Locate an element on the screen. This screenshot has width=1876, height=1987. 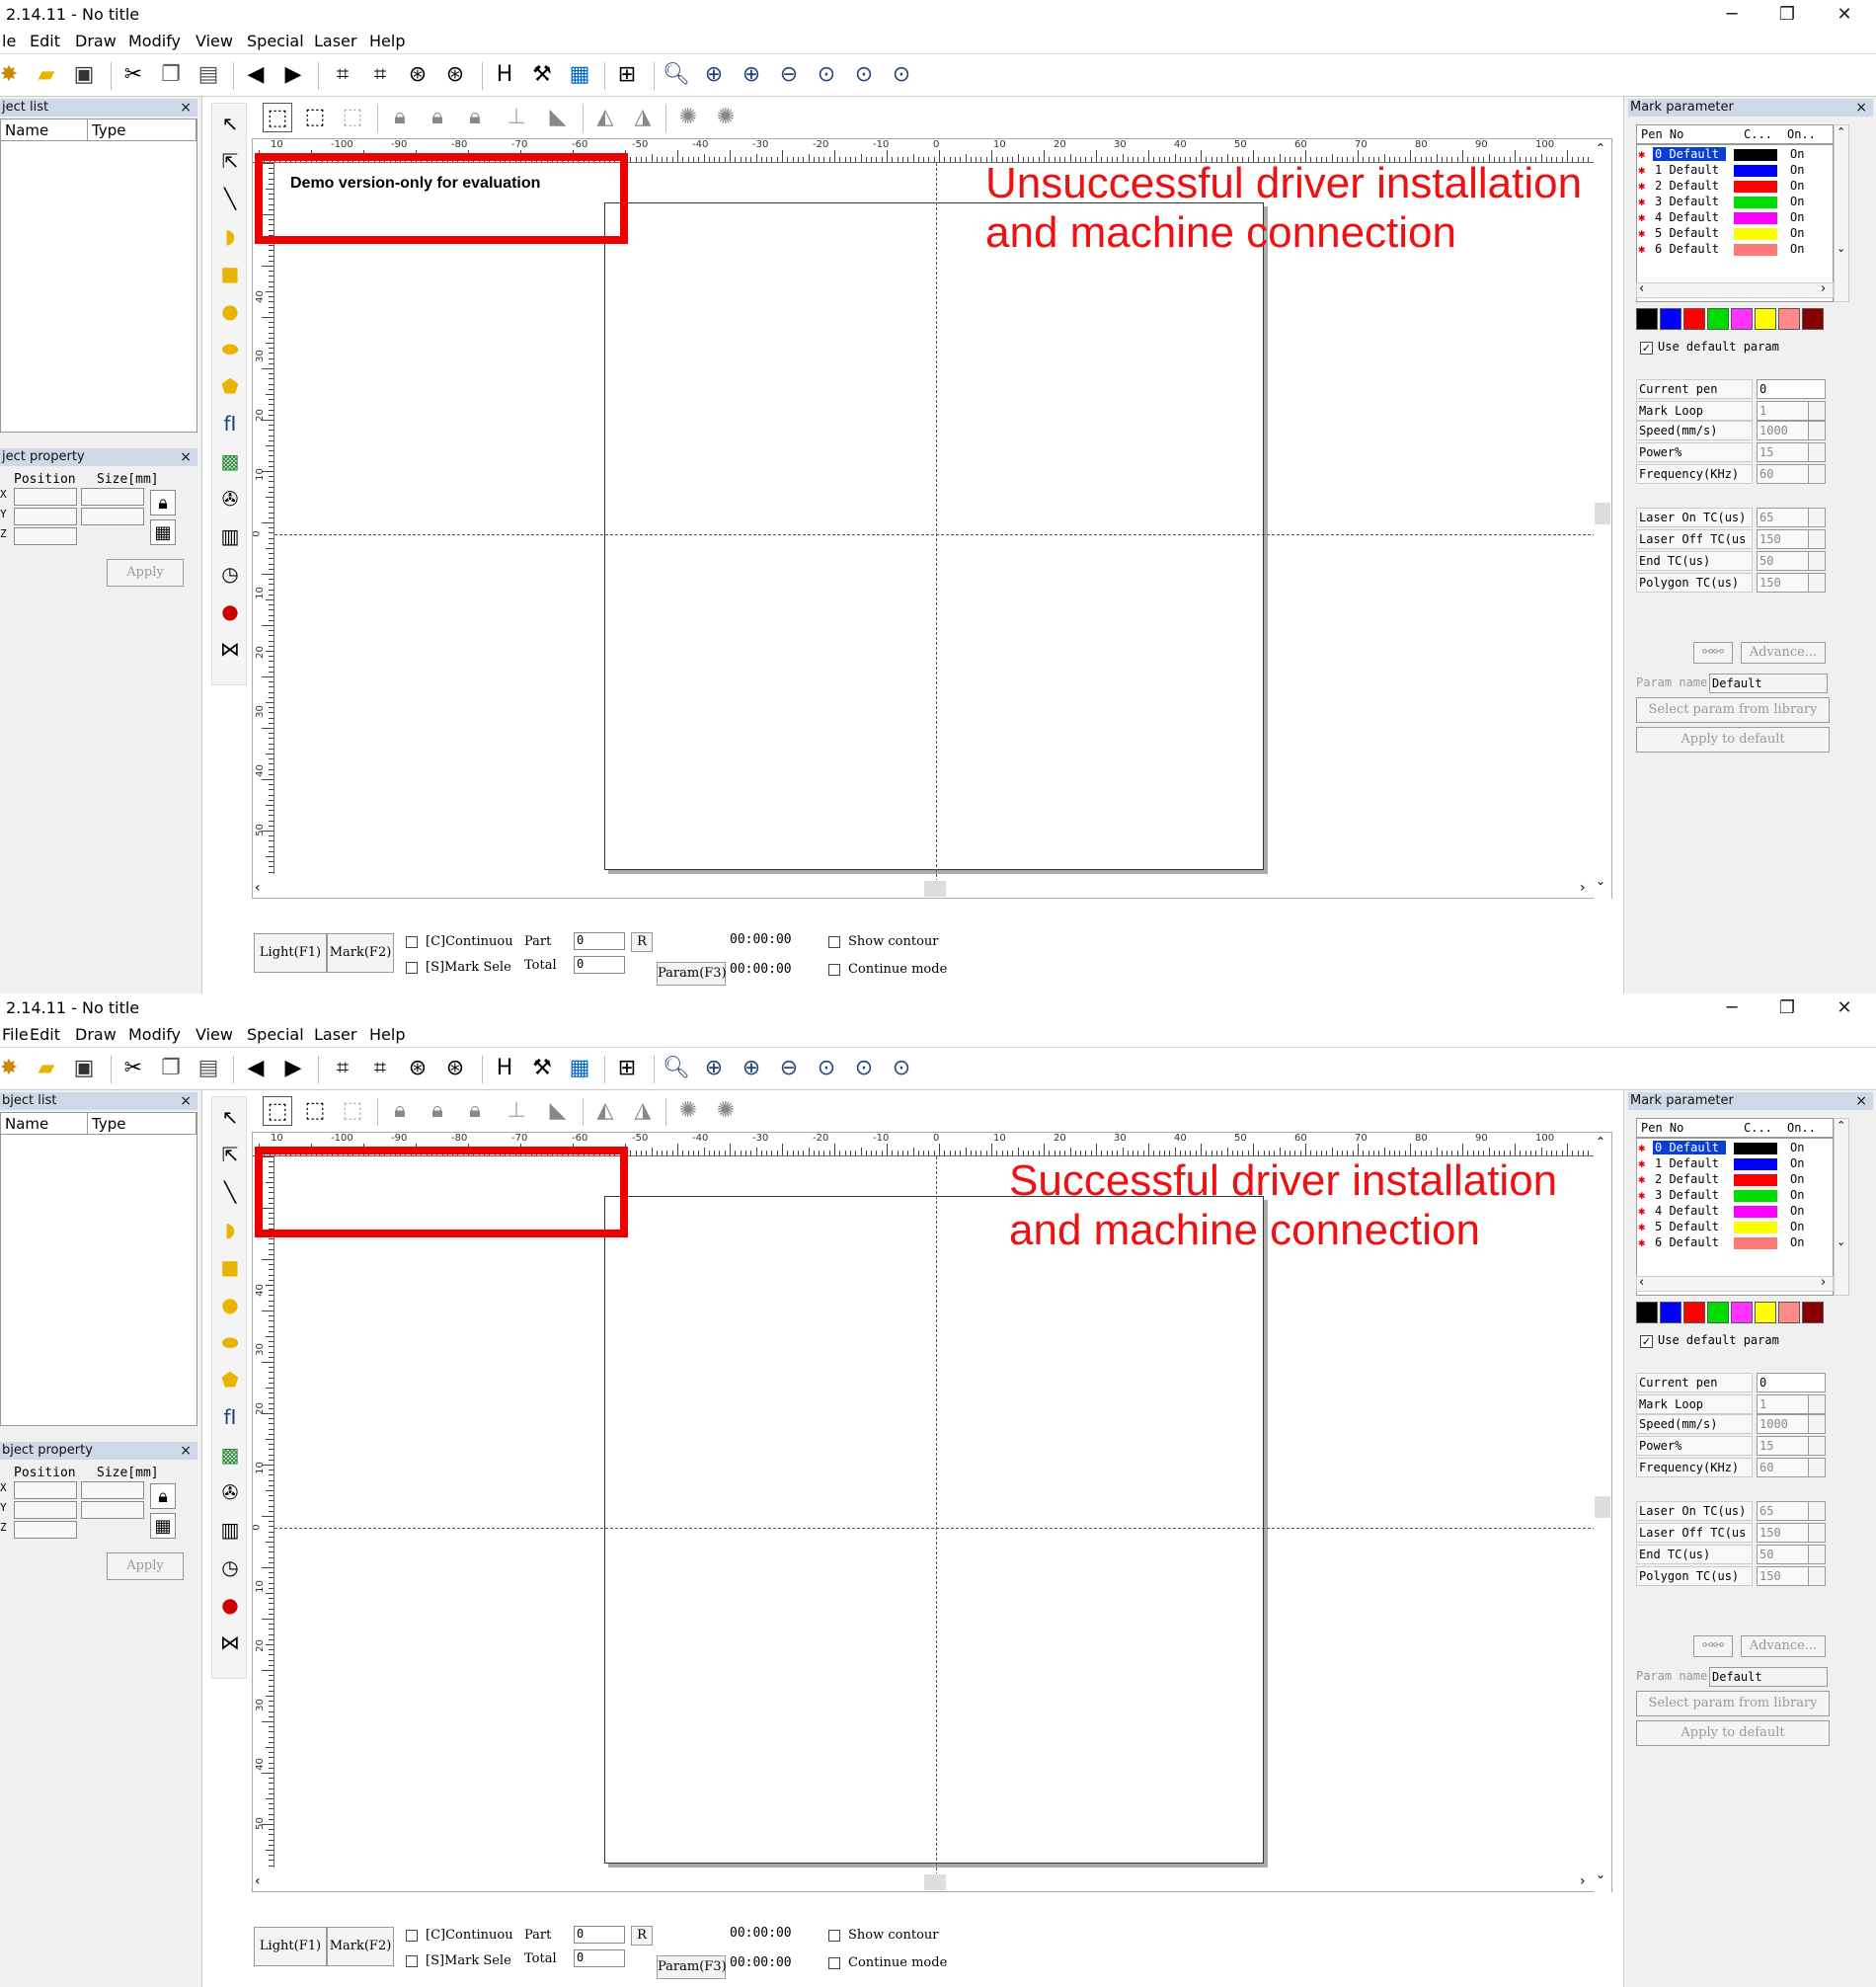
select-arrow-icon: ↖ is located at coordinates (230, 123).